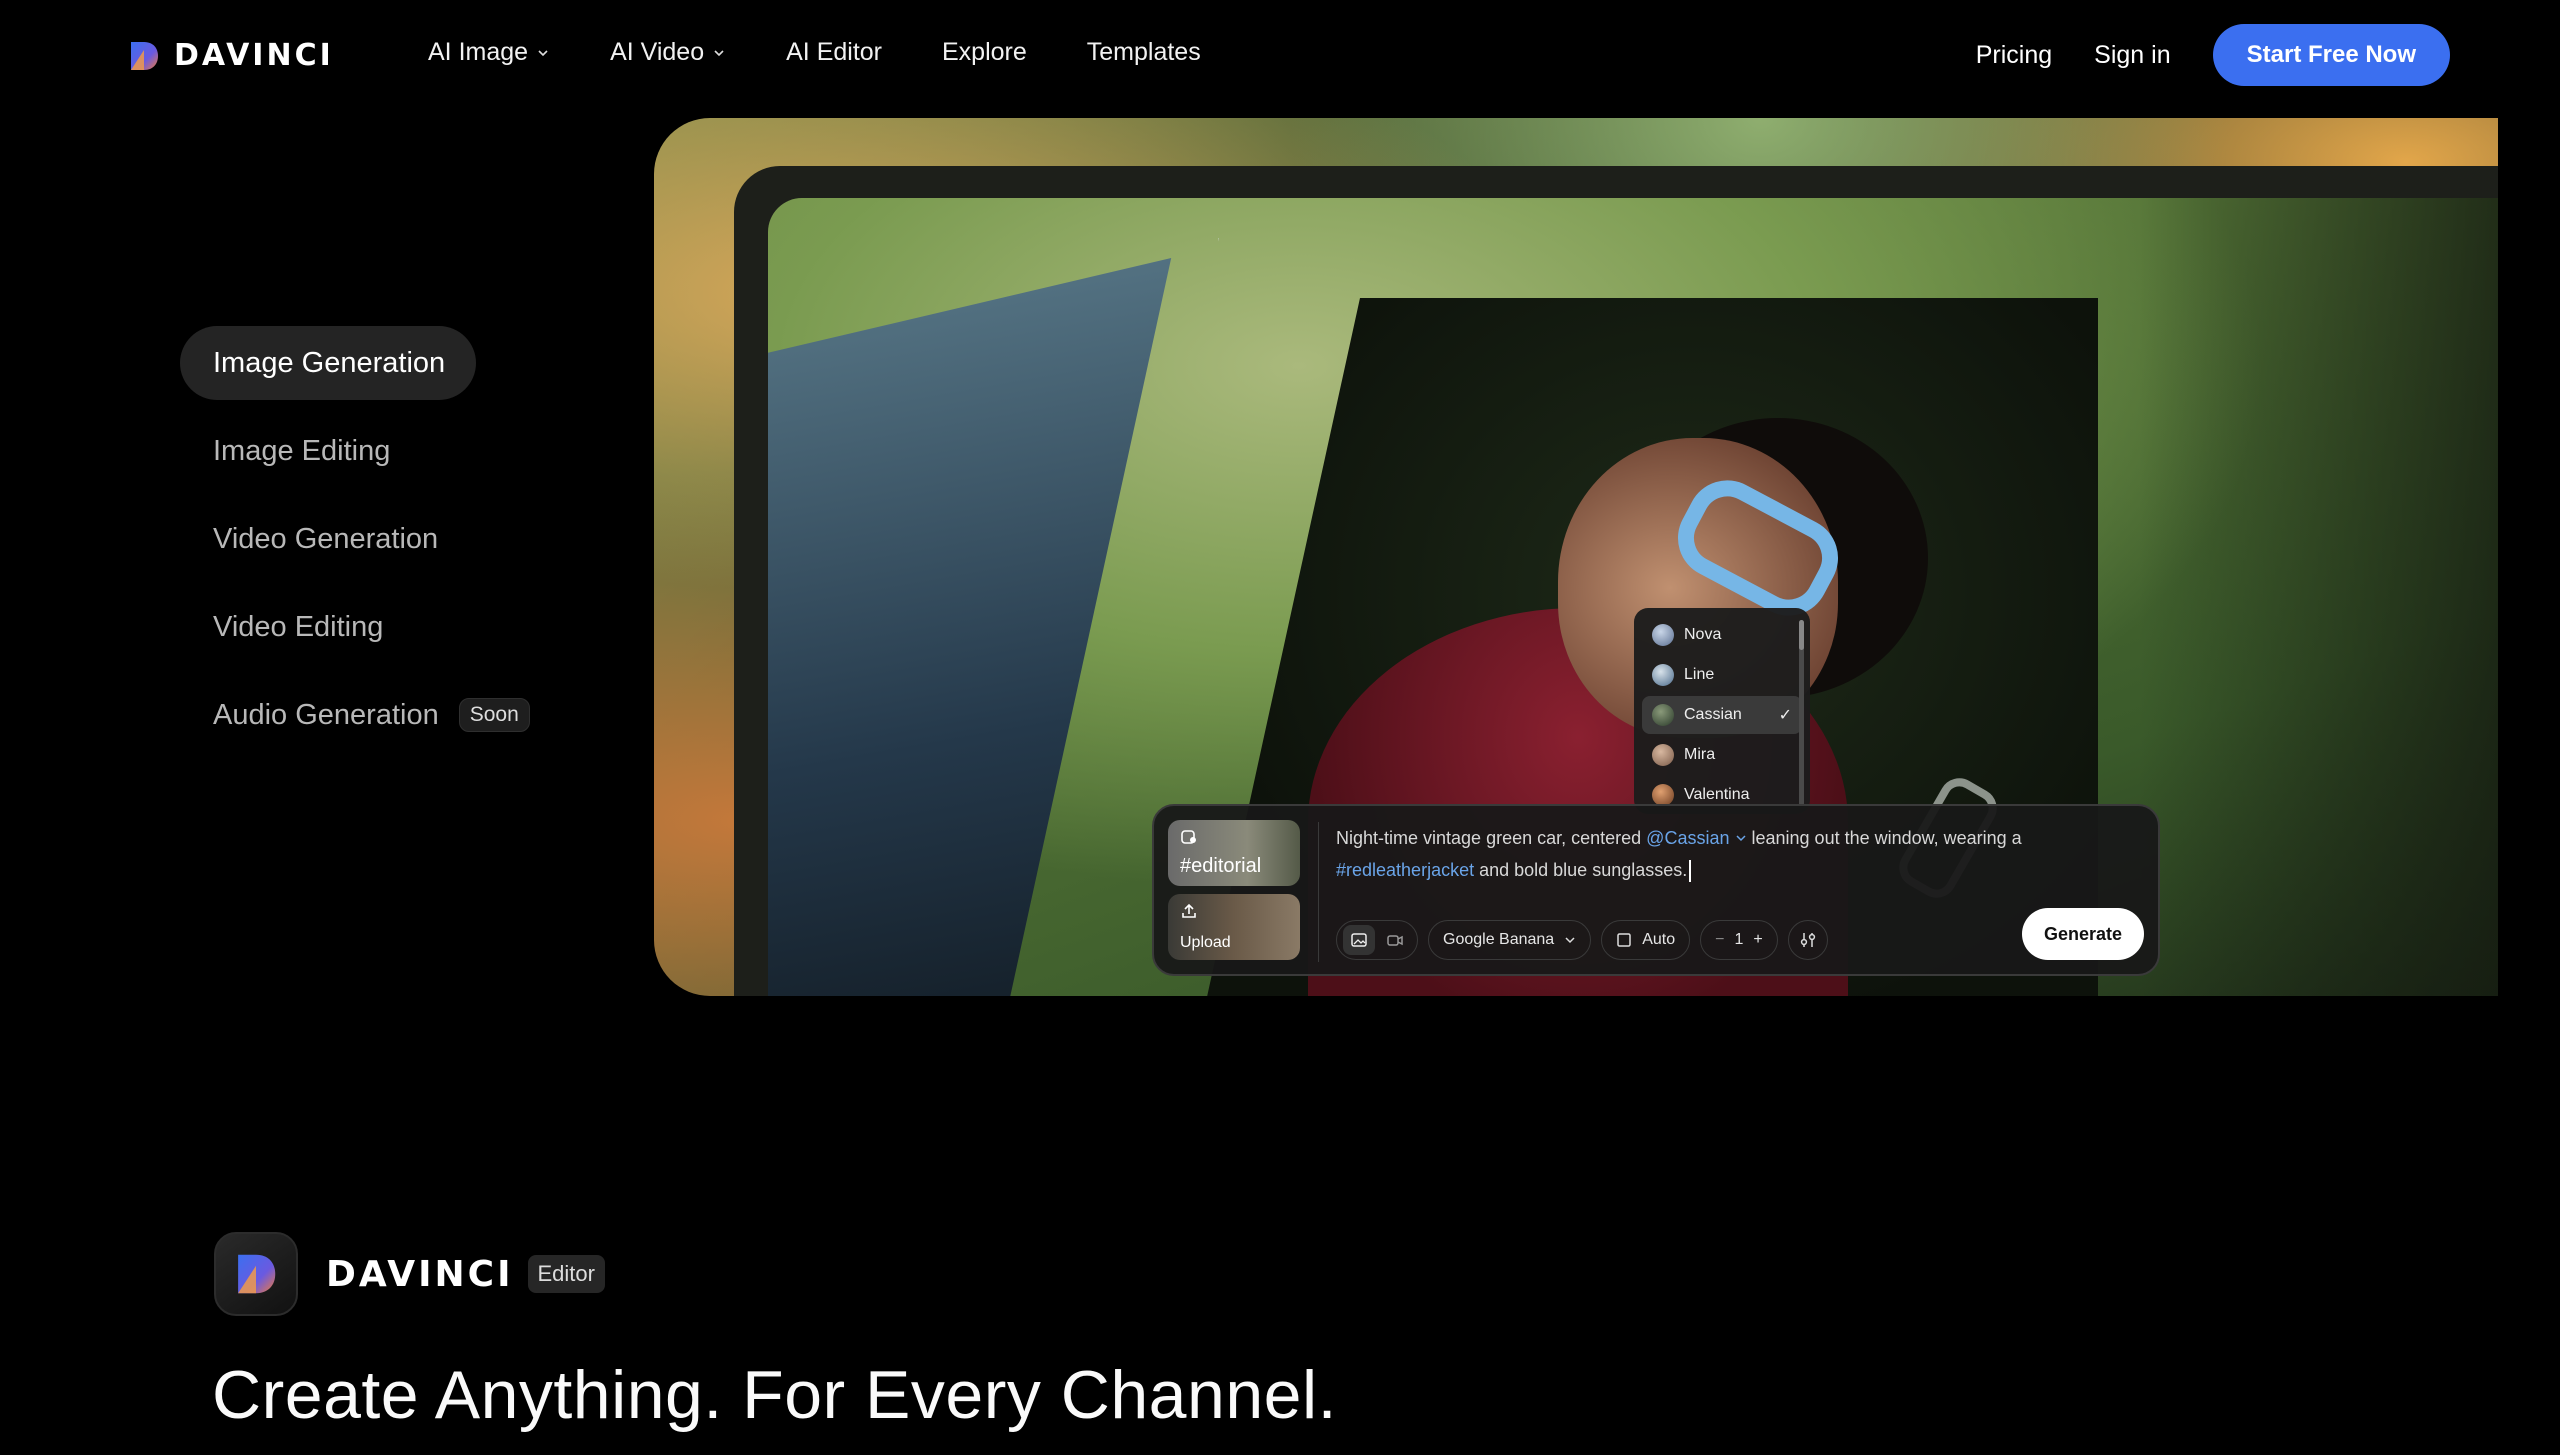  I want to click on nav-ai-editor: AI Editor, so click(834, 52).